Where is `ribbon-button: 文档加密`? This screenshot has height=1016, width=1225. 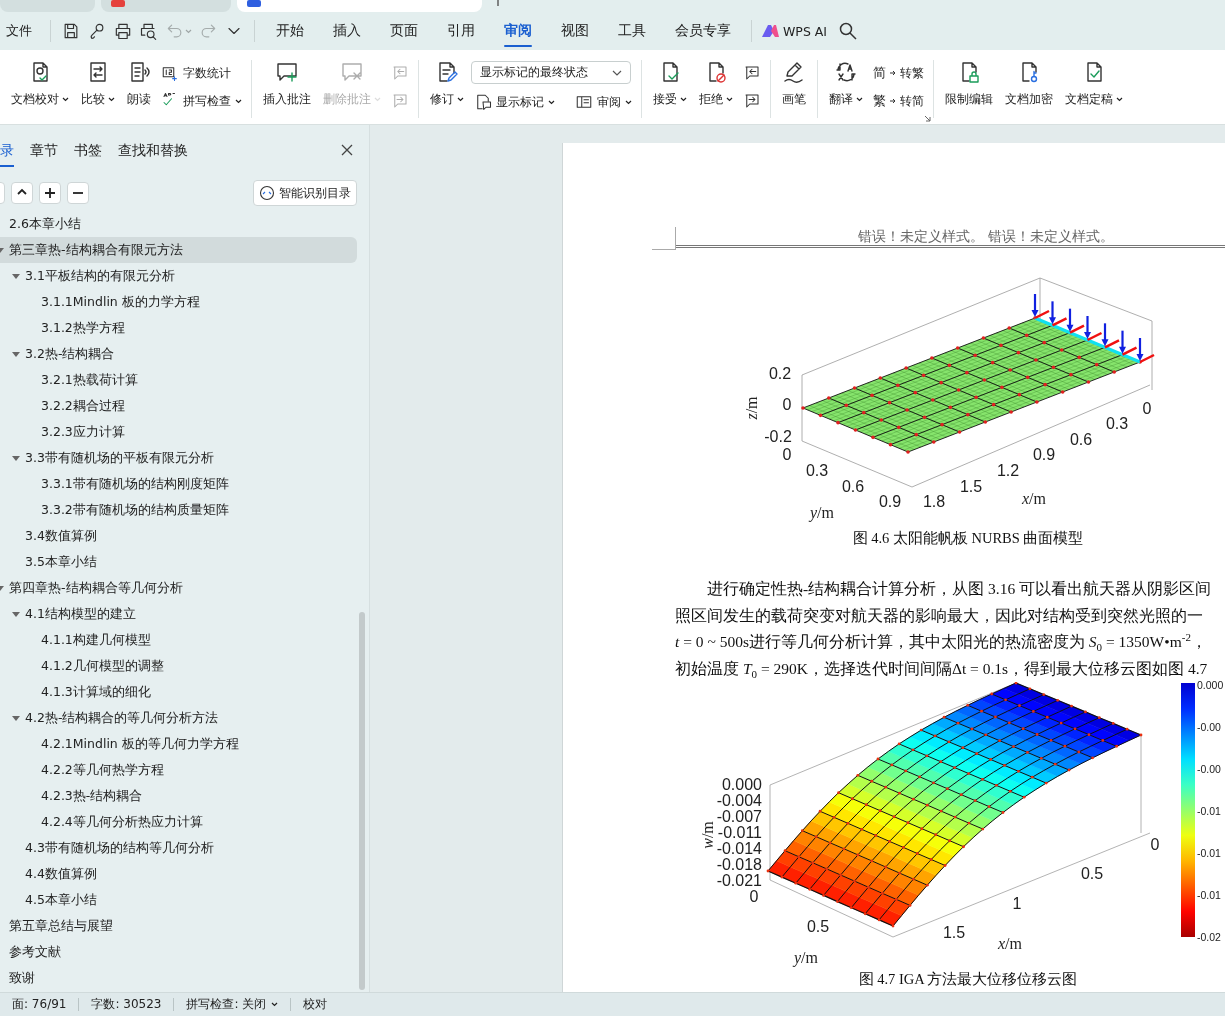
ribbon-button: 文档加密 is located at coordinates (1029, 84).